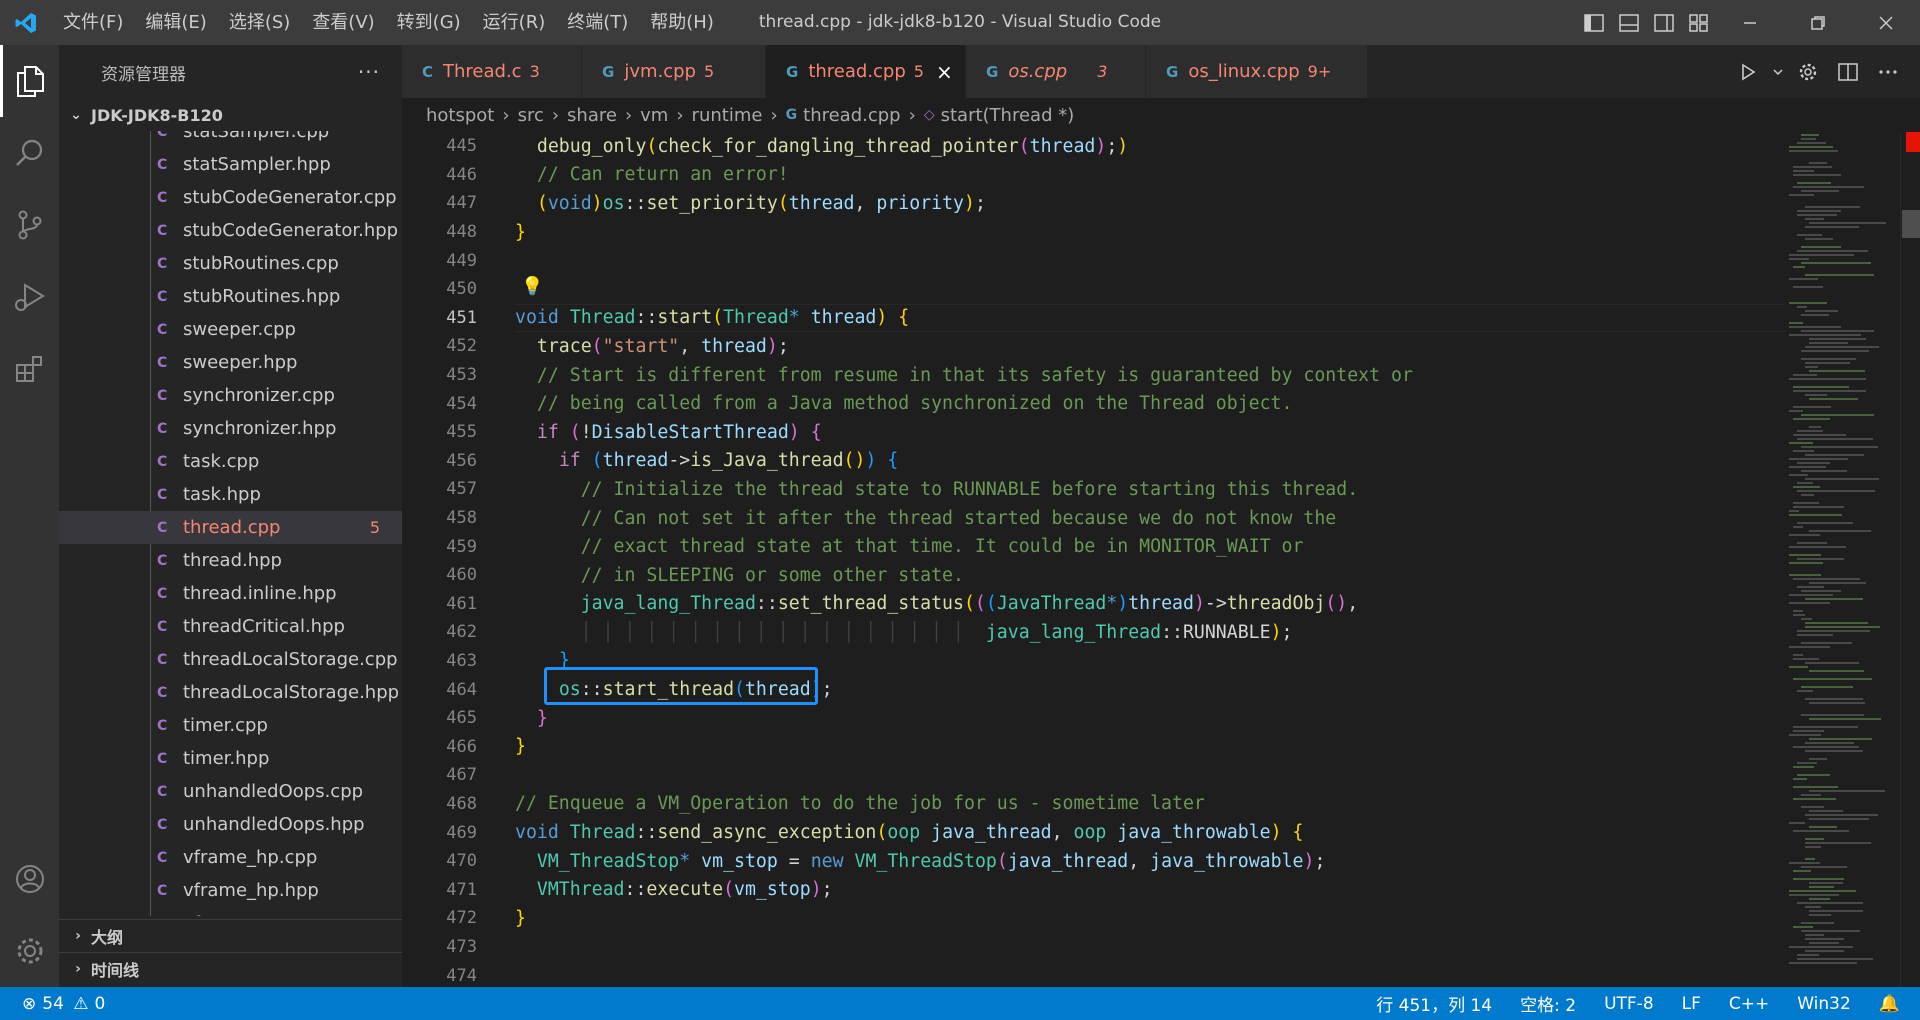  Describe the element at coordinates (1749, 1004) in the screenshot. I see `language-mode: C++` at that location.